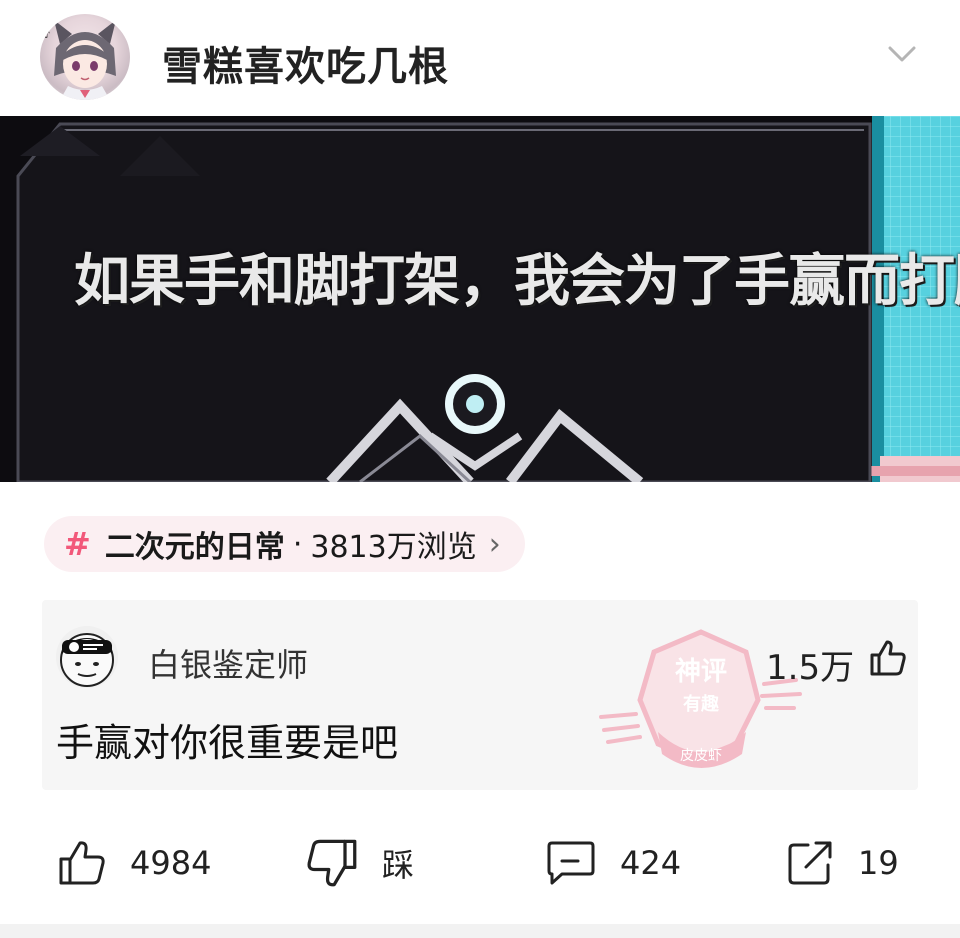  Describe the element at coordinates (228, 663) in the screenshot. I see `commenter-name: 白银鉴定师` at that location.